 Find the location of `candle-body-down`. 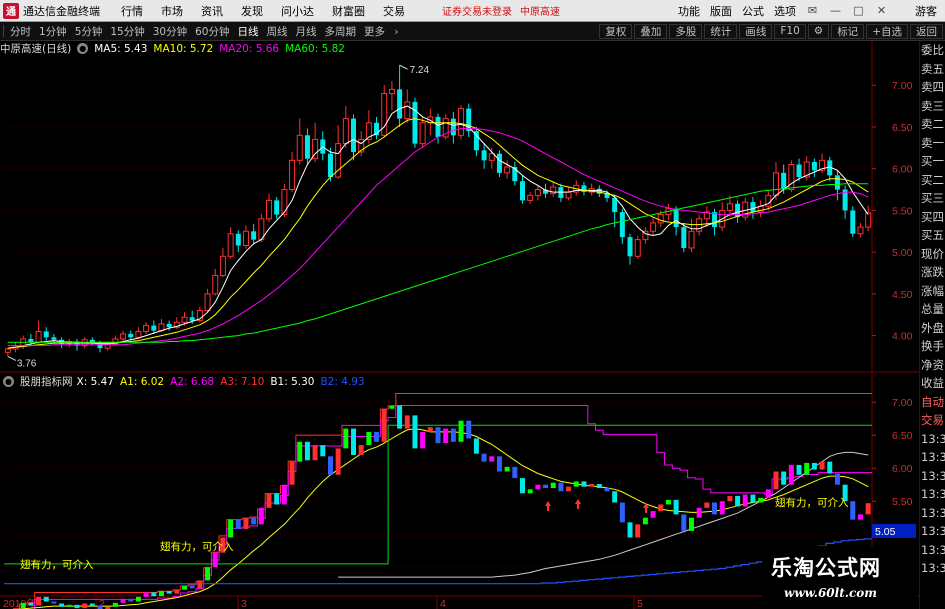

candle-body-down is located at coordinates (415, 122).